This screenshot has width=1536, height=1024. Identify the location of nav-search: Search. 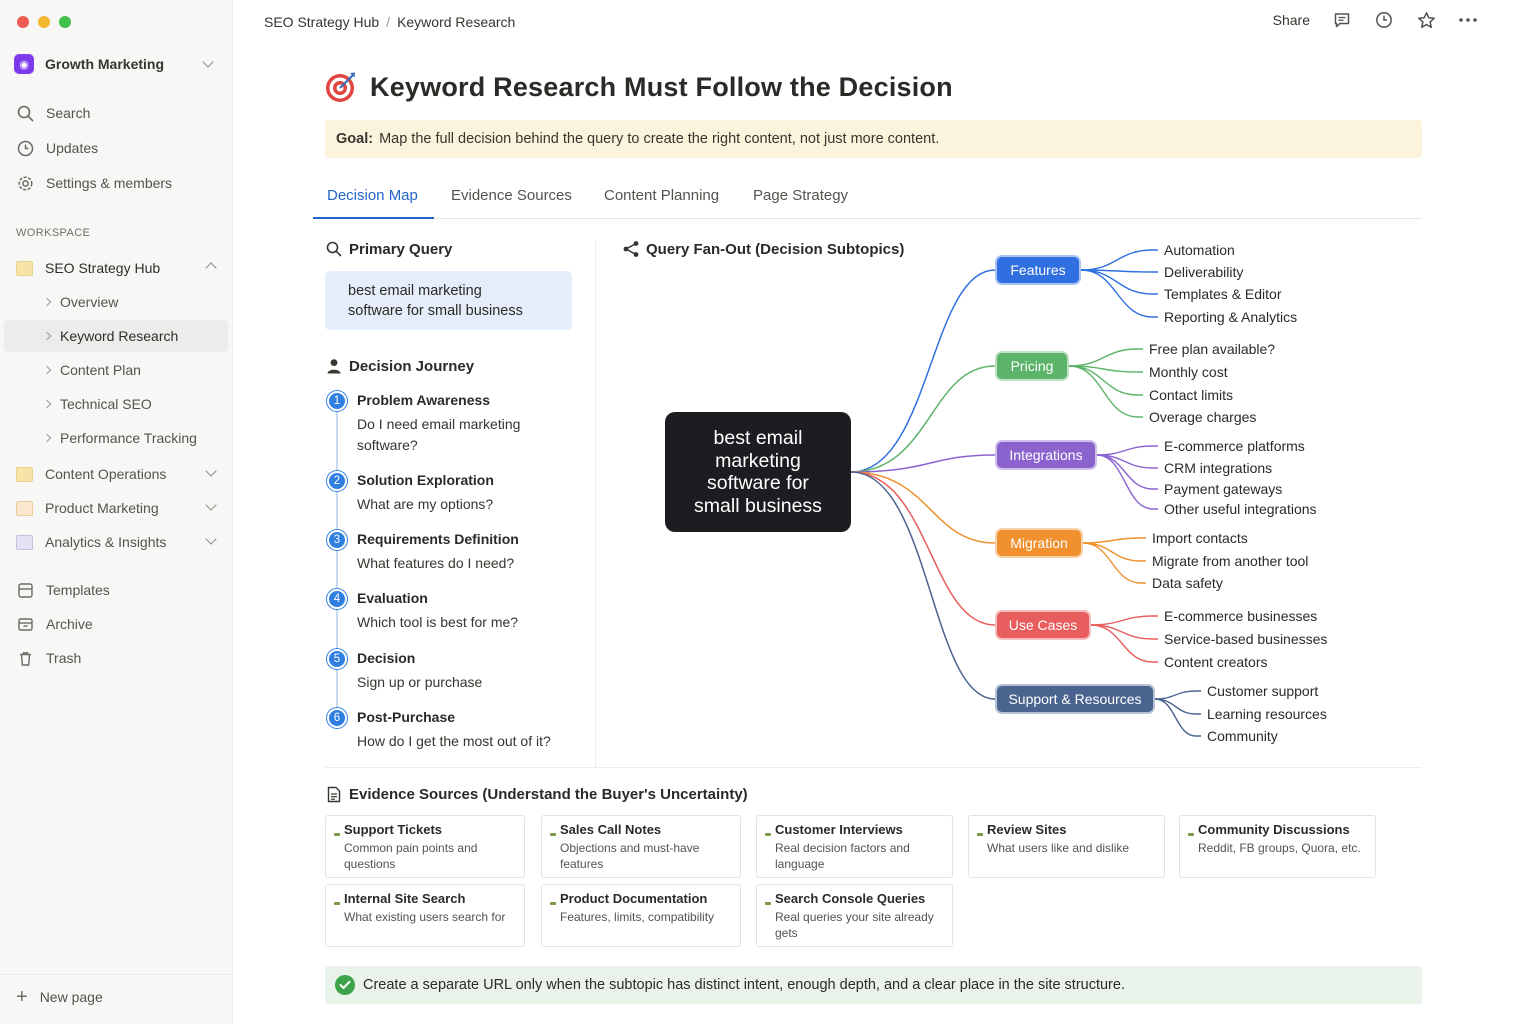
(53, 113).